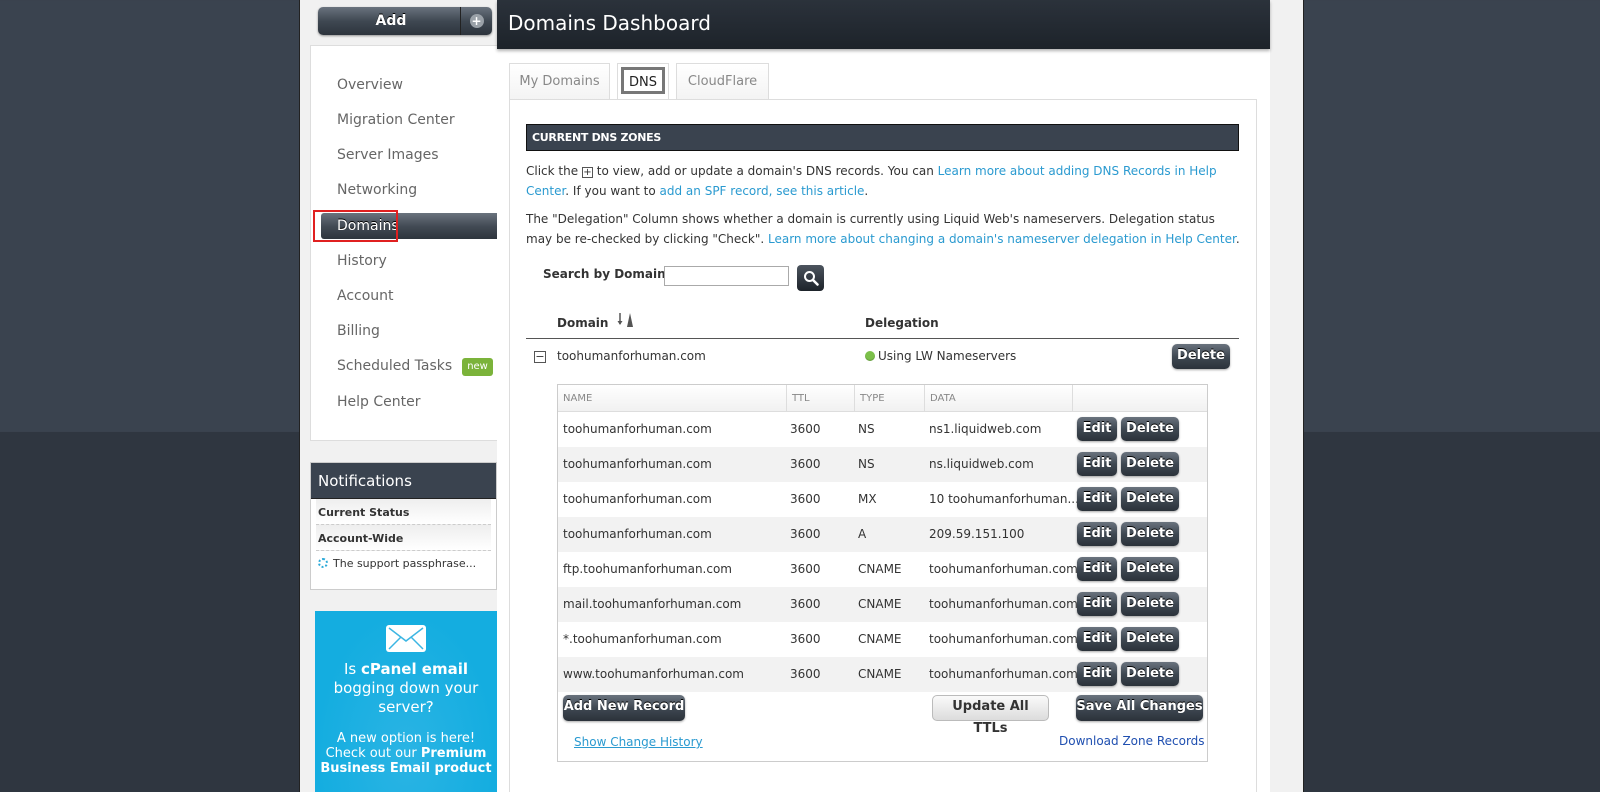 The image size is (1600, 792). I want to click on sidebar-item-networking: Networking, so click(407, 190).